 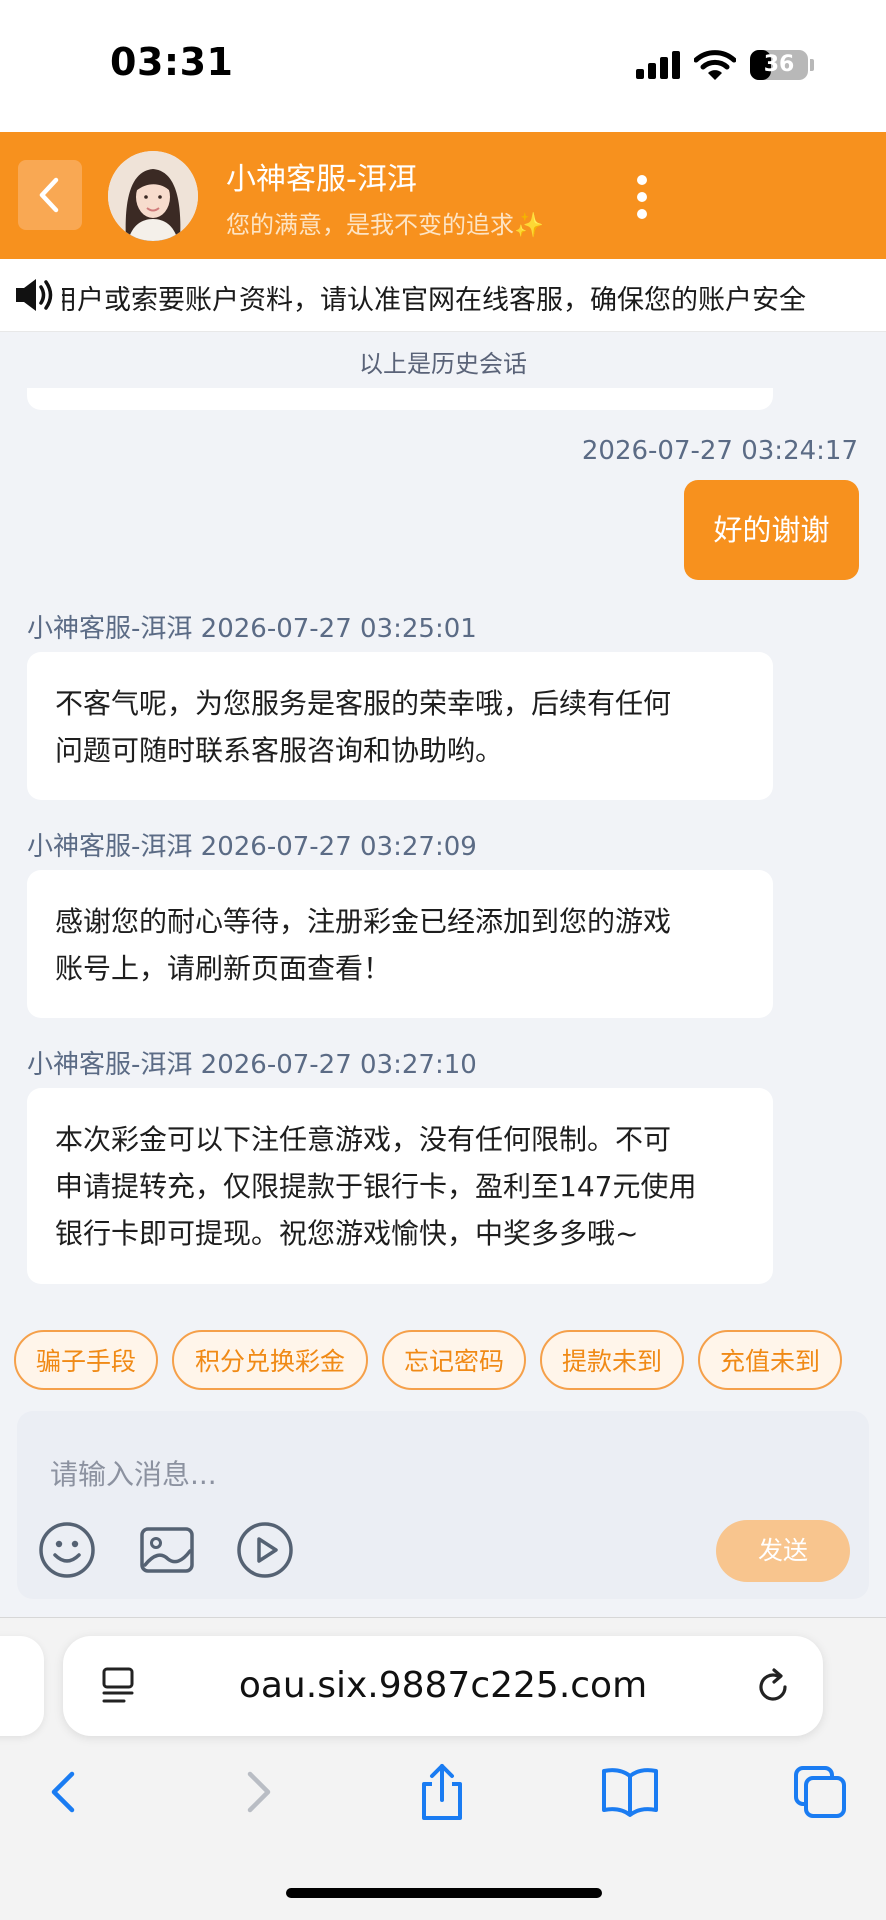 I want to click on message-meta: 小神客服-洱洱 2026-07-27 03:27:10, so click(x=252, y=1065).